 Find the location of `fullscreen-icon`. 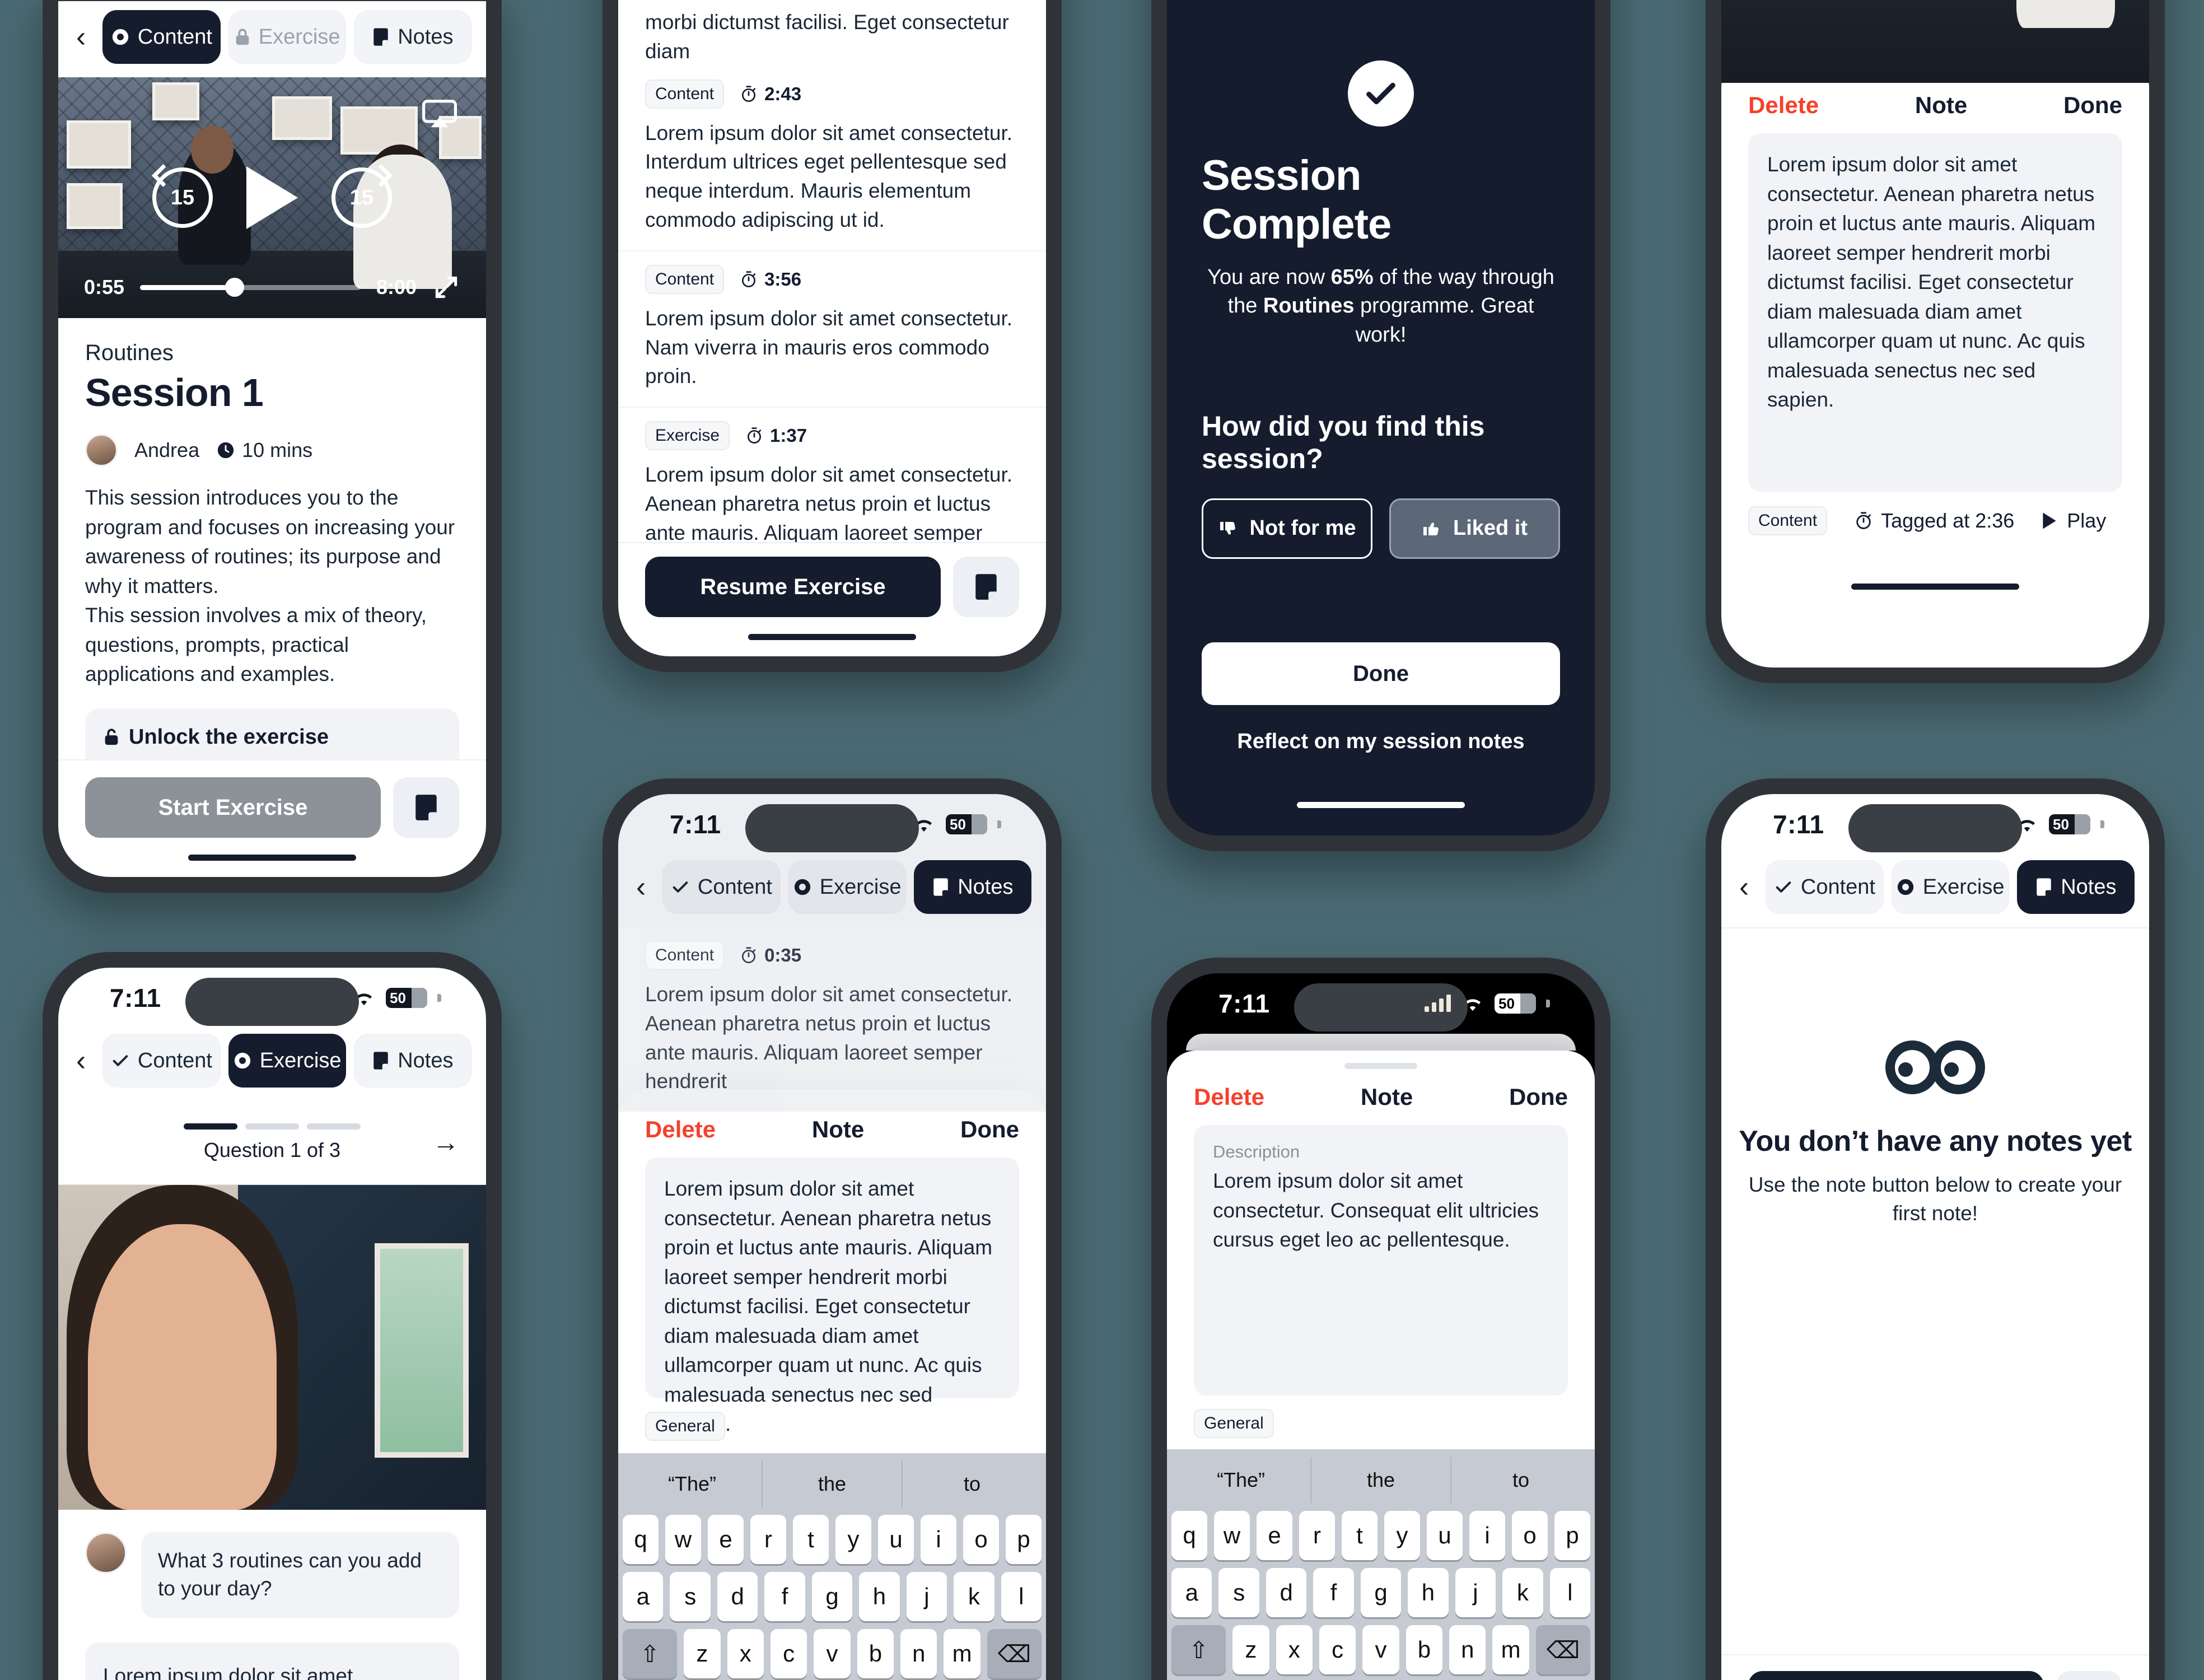

fullscreen-icon is located at coordinates (446, 287).